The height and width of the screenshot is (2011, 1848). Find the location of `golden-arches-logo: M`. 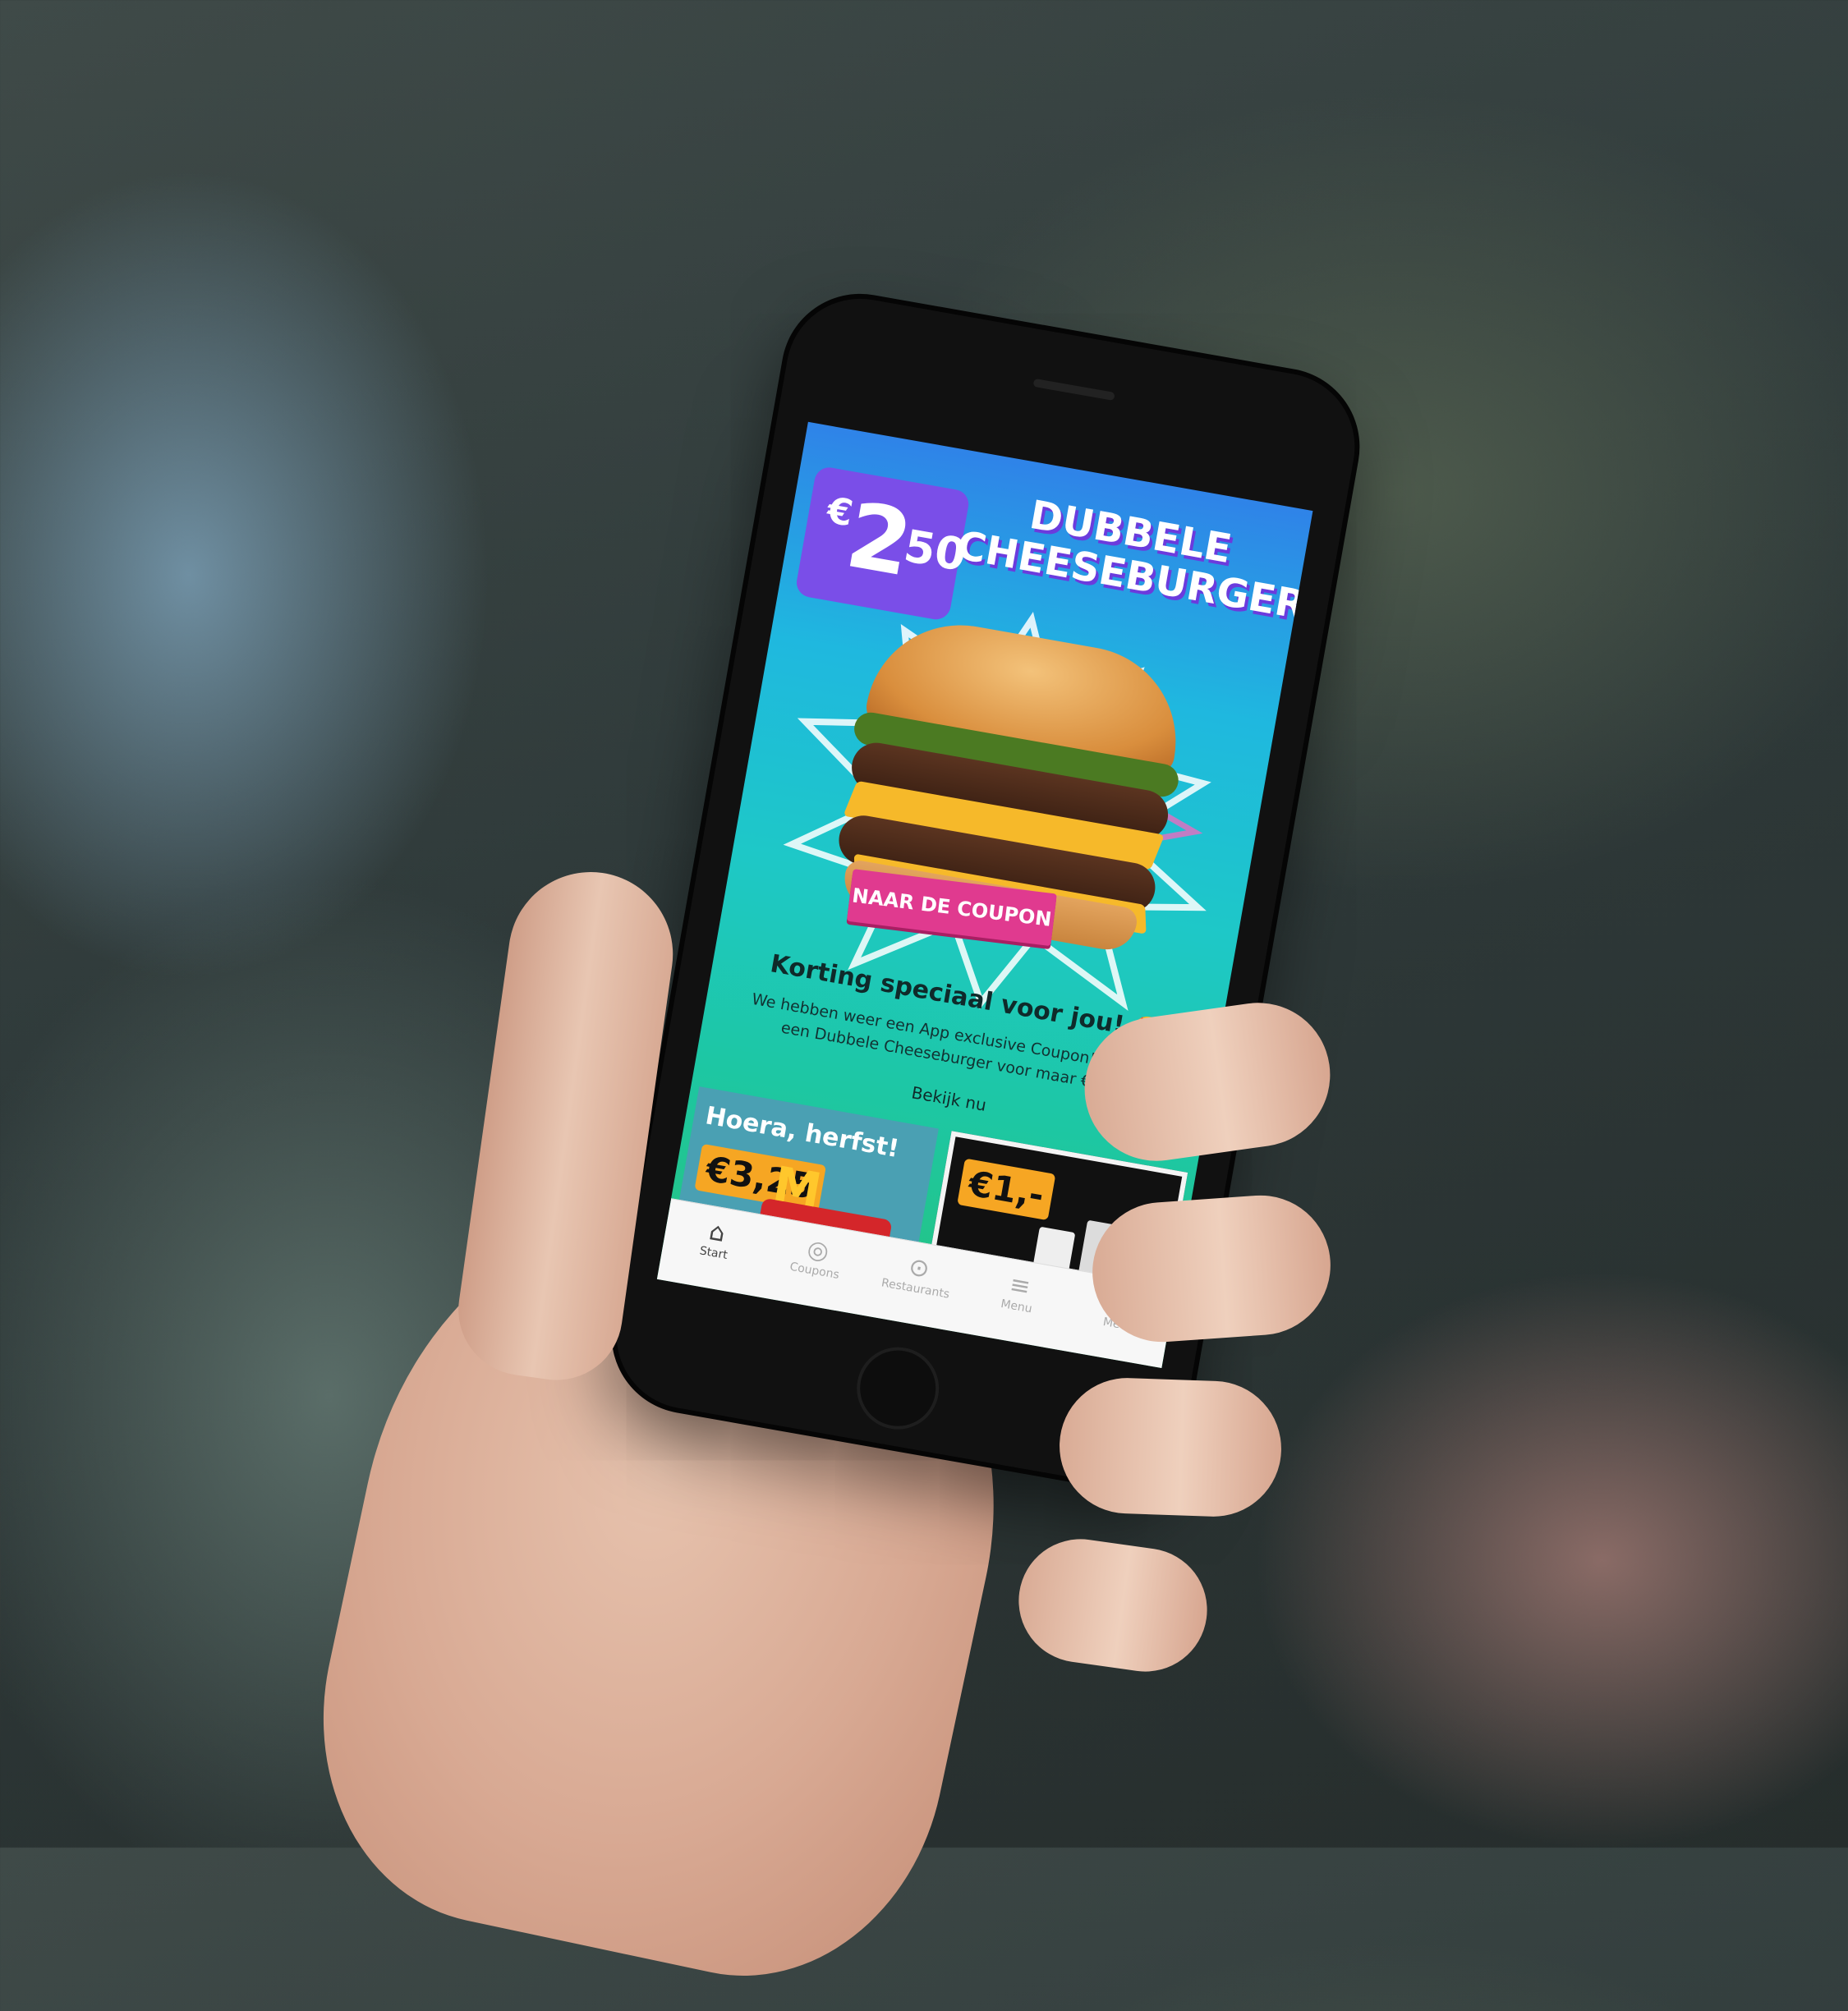

golden-arches-logo: M is located at coordinates (797, 1187).